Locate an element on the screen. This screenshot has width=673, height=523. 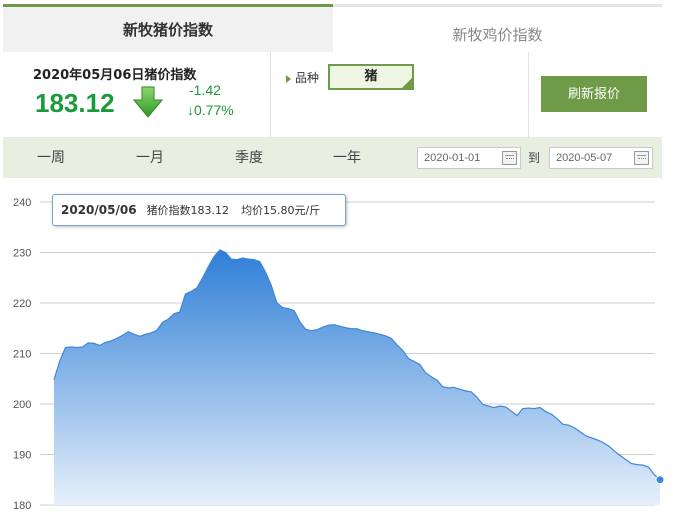
last-data-point is located at coordinates (660, 480).